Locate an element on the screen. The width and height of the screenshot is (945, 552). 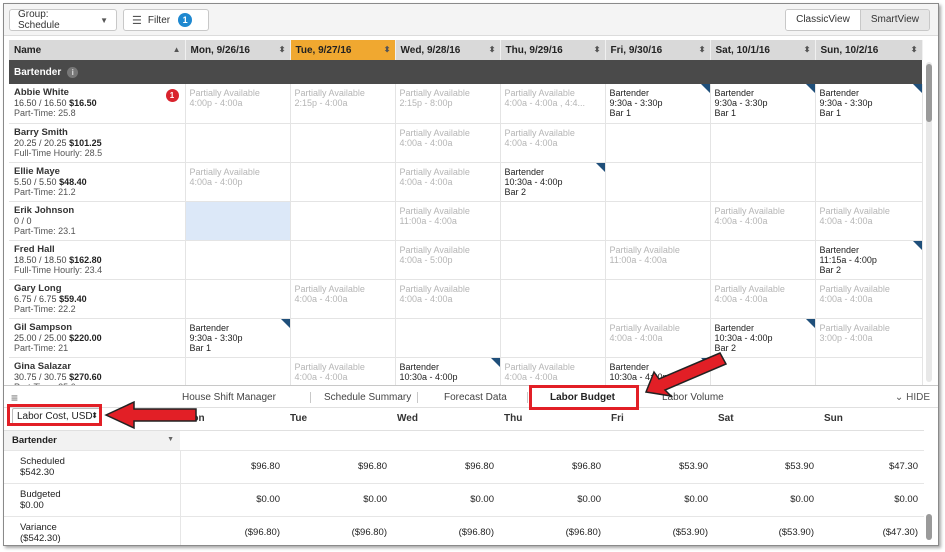
schedule-cell: Partially Available 2:15p - 4:00a is located at coordinates (343, 104).